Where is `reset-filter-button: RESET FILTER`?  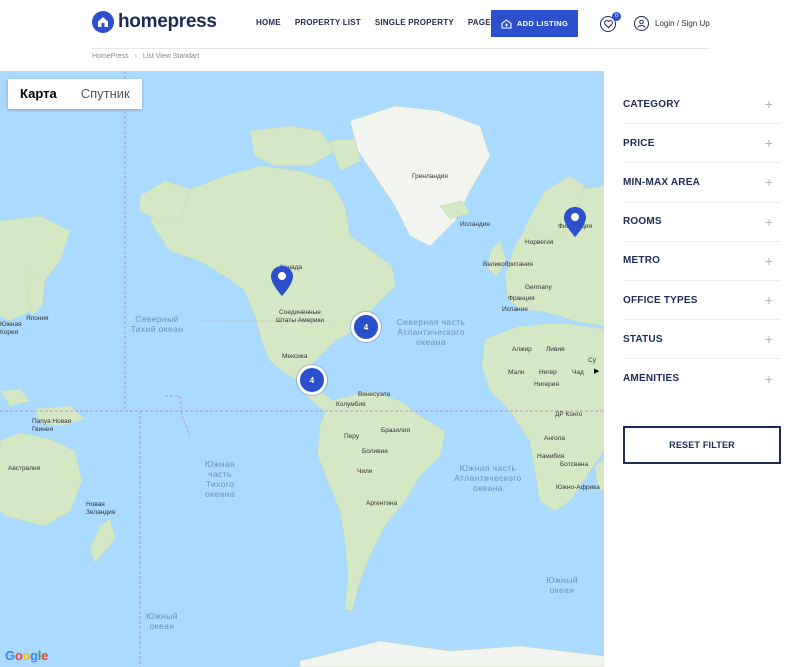 reset-filter-button: RESET FILTER is located at coordinates (702, 445).